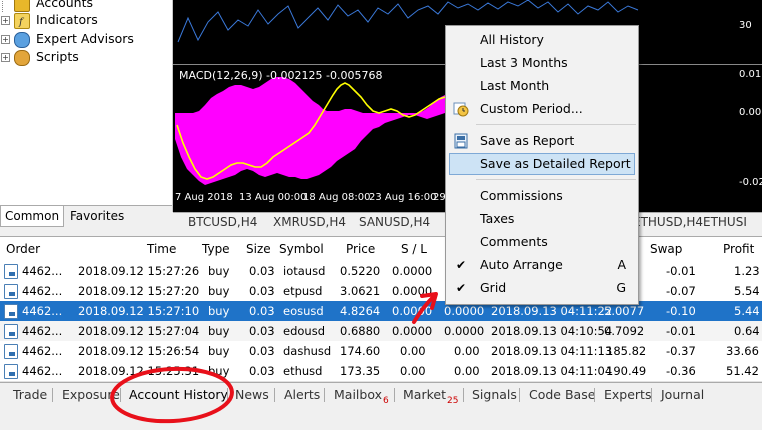 The height and width of the screenshot is (430, 762). What do you see at coordinates (542, 265) in the screenshot?
I see `menu-item-auto-arrange: ✔ Auto Arrange A` at bounding box center [542, 265].